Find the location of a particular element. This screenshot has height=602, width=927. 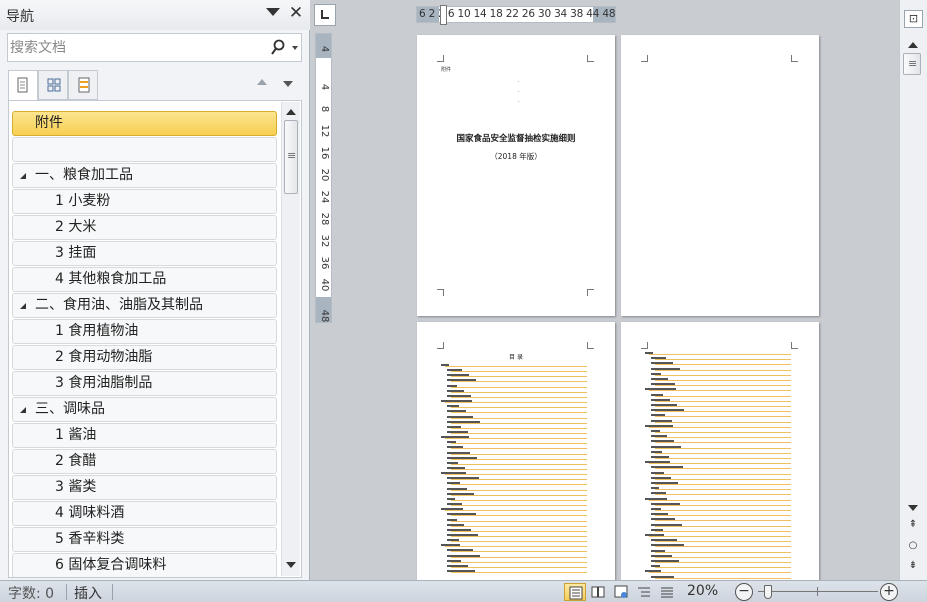

word-count: 字数: 0 is located at coordinates (31, 592).